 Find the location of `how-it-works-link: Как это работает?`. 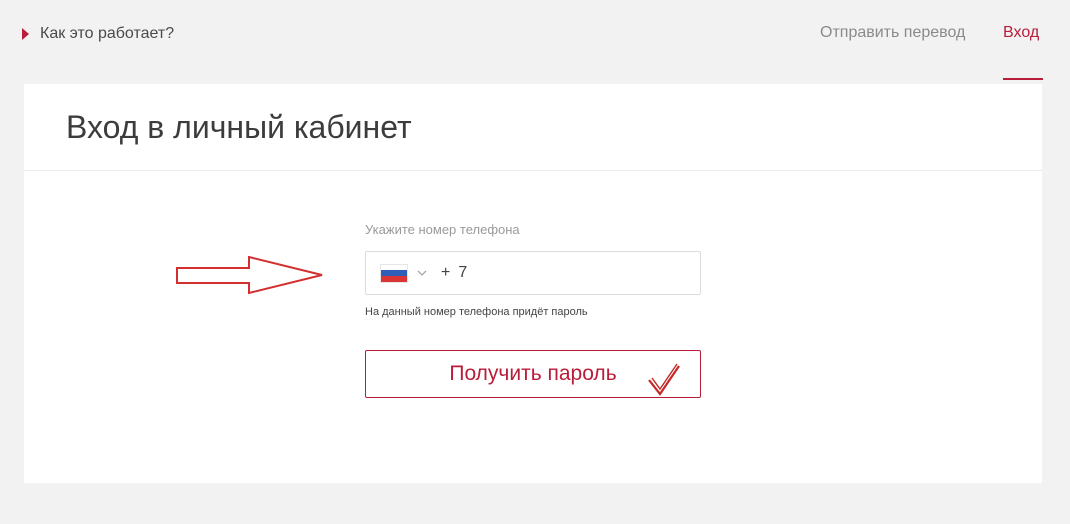

how-it-works-link: Как это работает? is located at coordinates (98, 34).